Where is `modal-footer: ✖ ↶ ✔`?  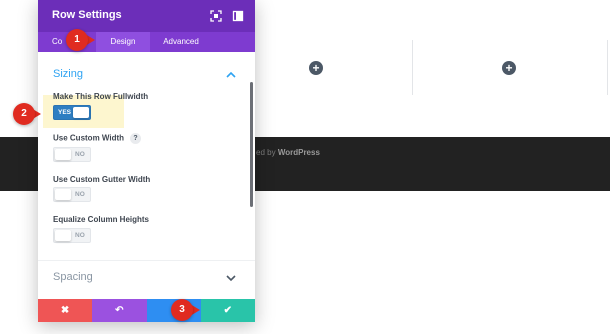 modal-footer: ✖ ↶ ✔ is located at coordinates (146, 310).